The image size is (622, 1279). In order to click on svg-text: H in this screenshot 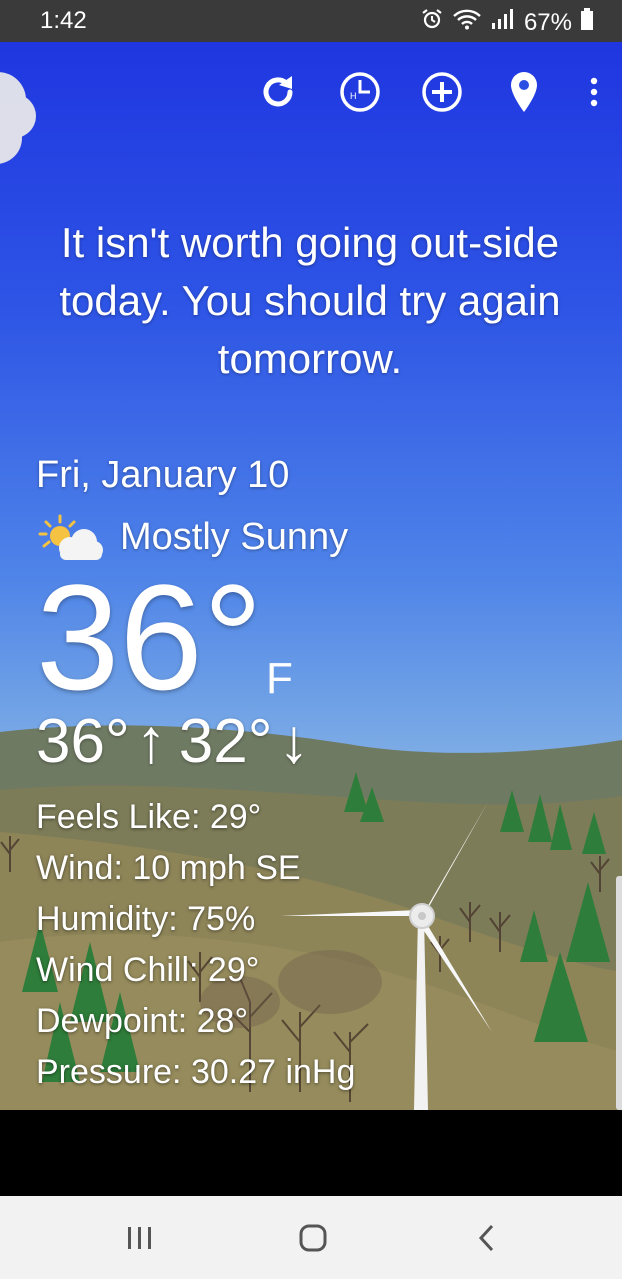, I will do `click(353, 96)`.